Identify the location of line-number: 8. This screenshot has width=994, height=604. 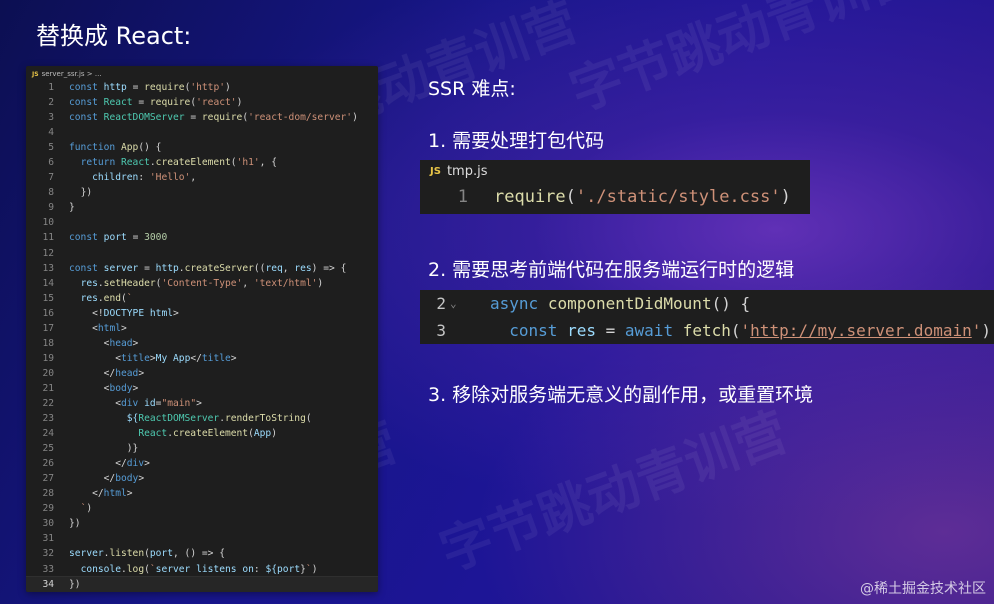
(51, 193).